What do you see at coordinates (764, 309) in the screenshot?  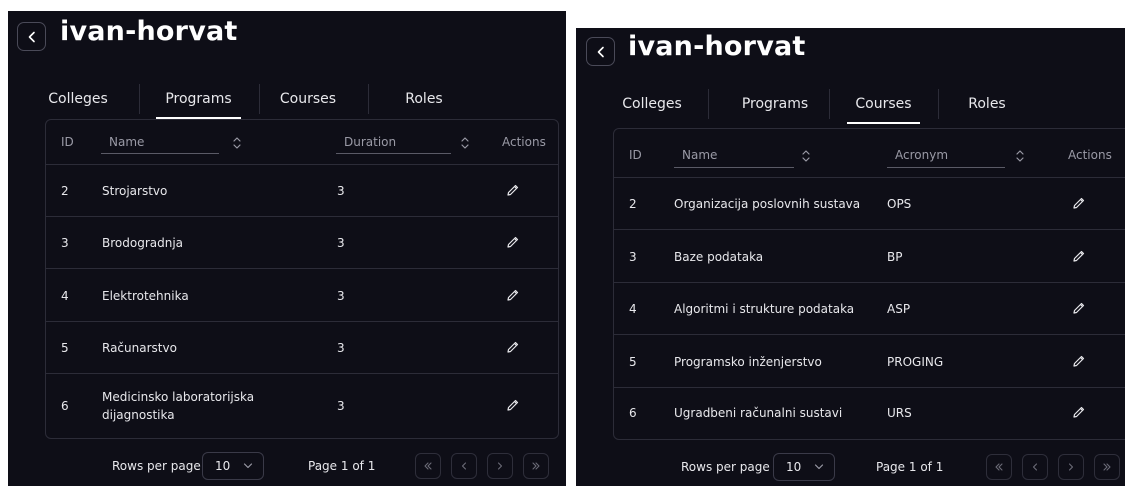 I see `row-name: Algoritmi i strukture podataka` at bounding box center [764, 309].